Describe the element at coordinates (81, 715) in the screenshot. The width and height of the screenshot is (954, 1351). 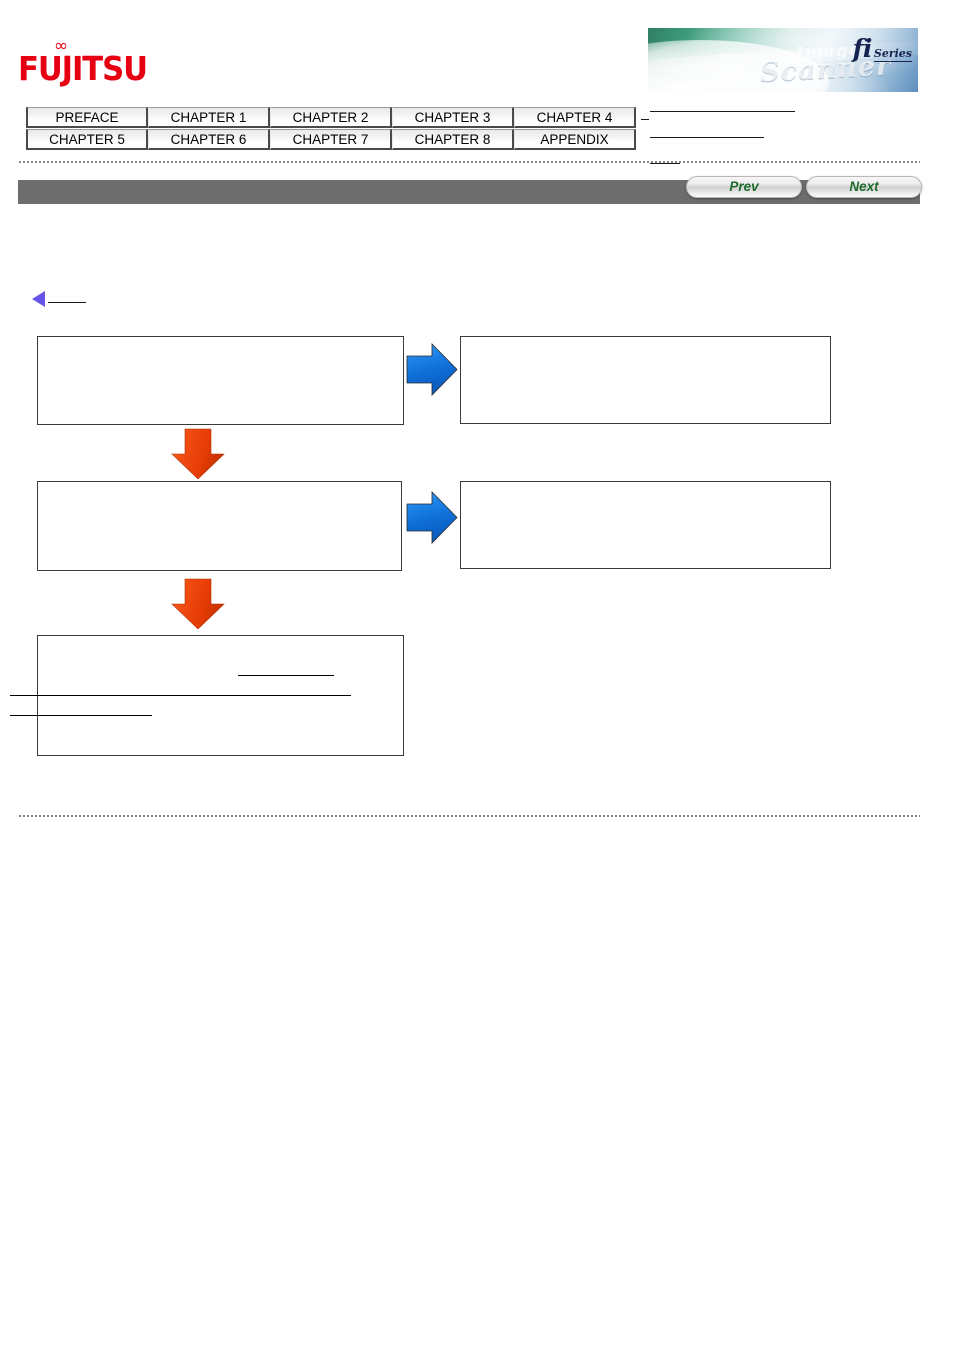
I see `flow-box-5-link-3-underline` at that location.